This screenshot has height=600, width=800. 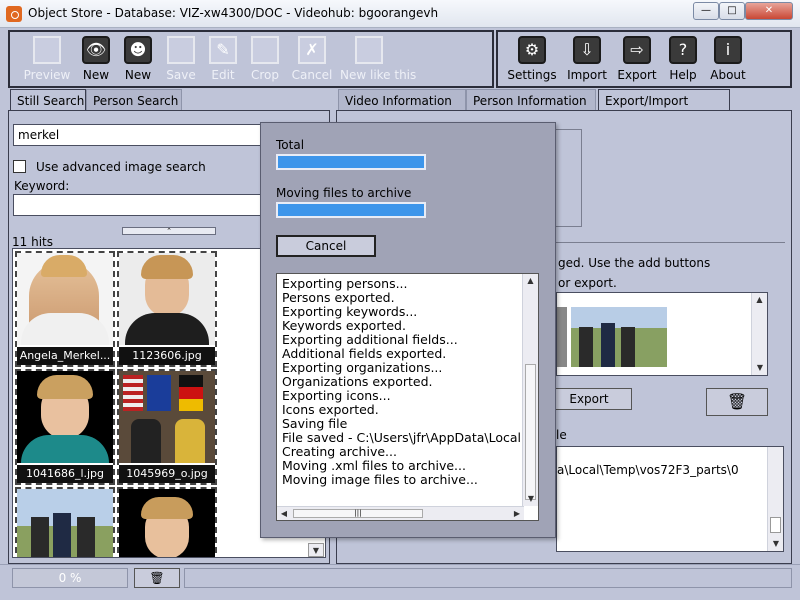 I want to click on cancel-icon: ✗, so click(x=312, y=50).